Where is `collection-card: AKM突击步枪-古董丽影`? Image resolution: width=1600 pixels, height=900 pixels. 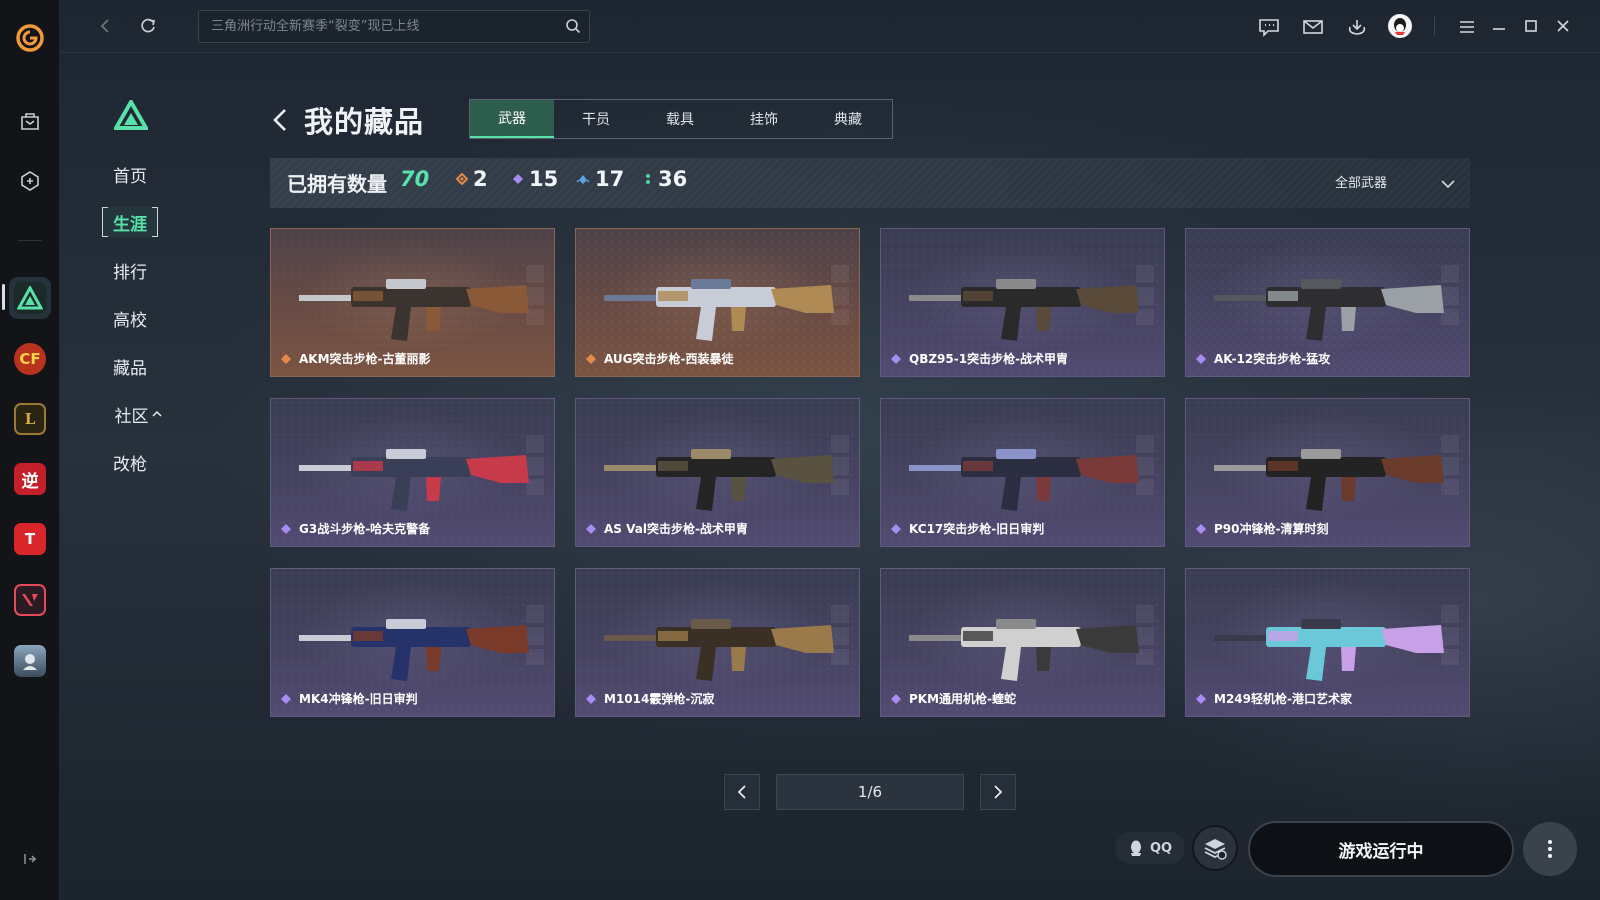 collection-card: AKM突击步枪-古董丽影 is located at coordinates (412, 302).